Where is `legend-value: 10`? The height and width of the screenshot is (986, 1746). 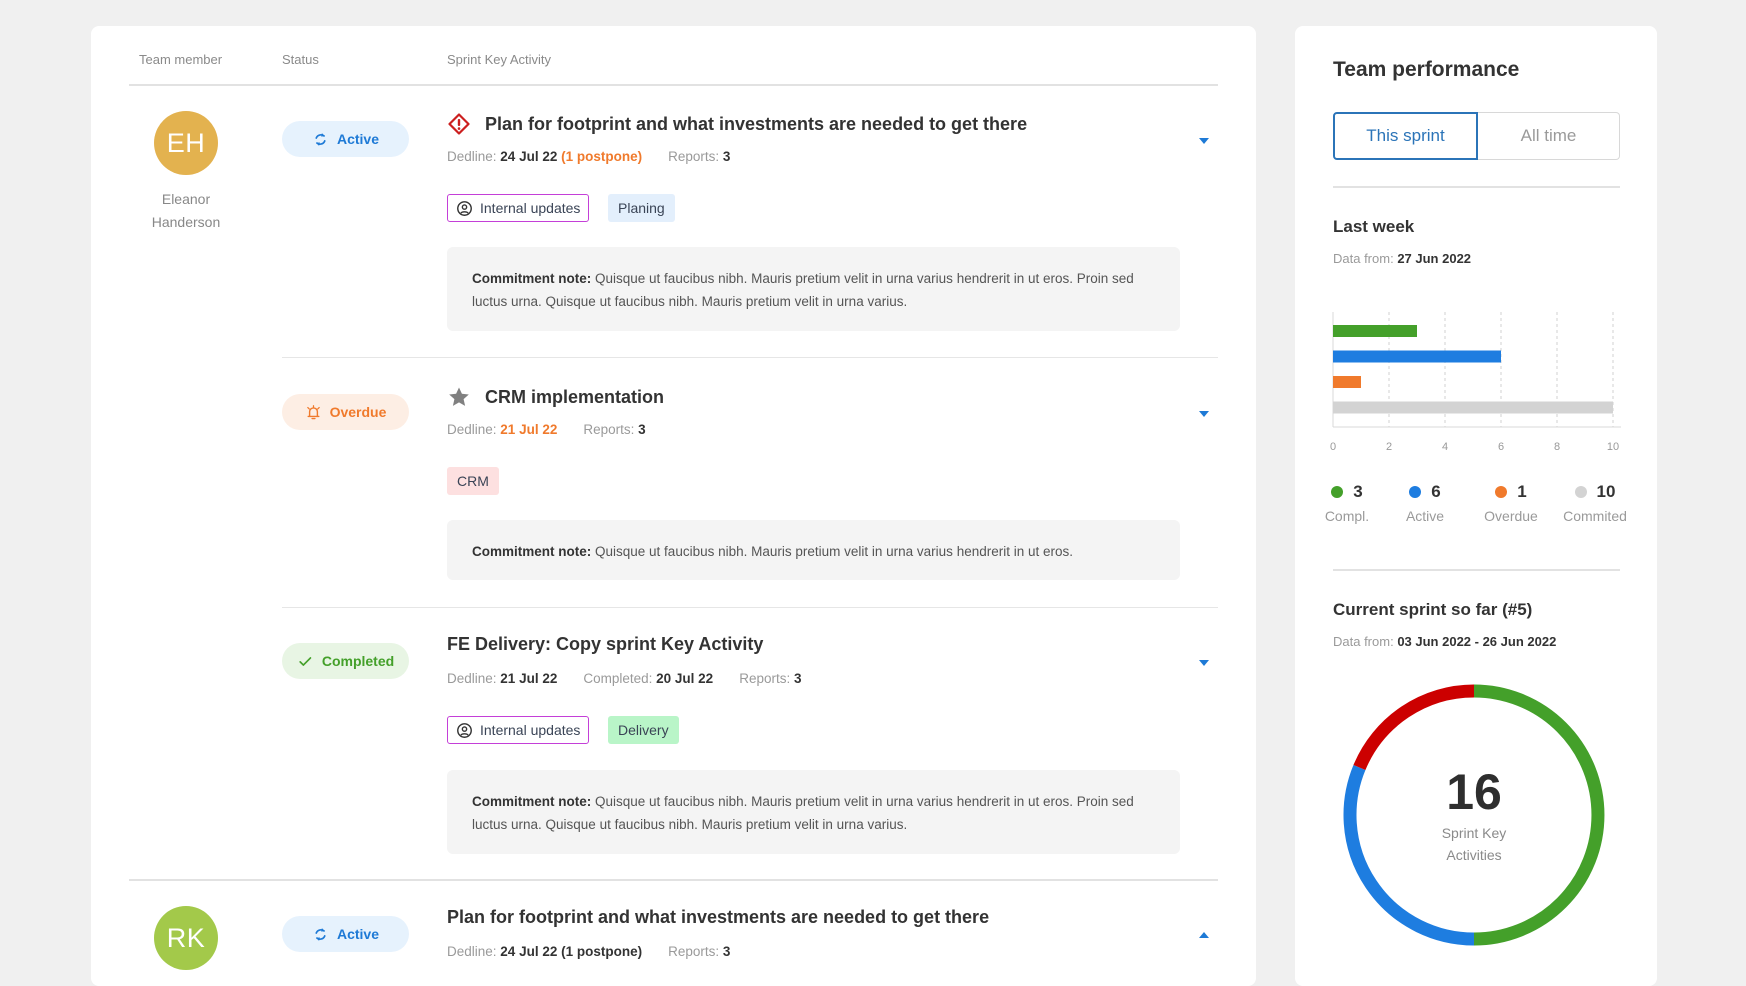 legend-value: 10 is located at coordinates (1606, 491).